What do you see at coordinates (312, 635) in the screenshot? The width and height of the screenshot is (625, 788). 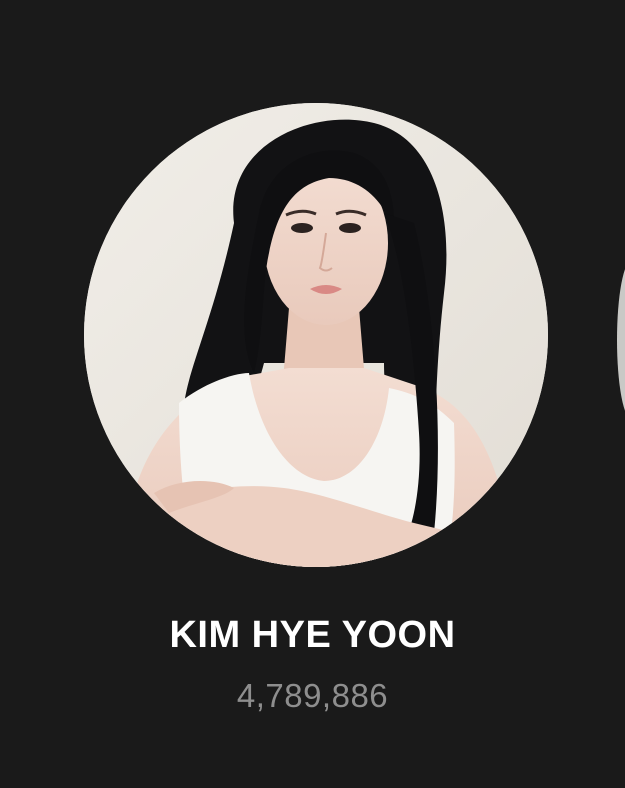 I see `artist-name: KIM HYE YOON` at bounding box center [312, 635].